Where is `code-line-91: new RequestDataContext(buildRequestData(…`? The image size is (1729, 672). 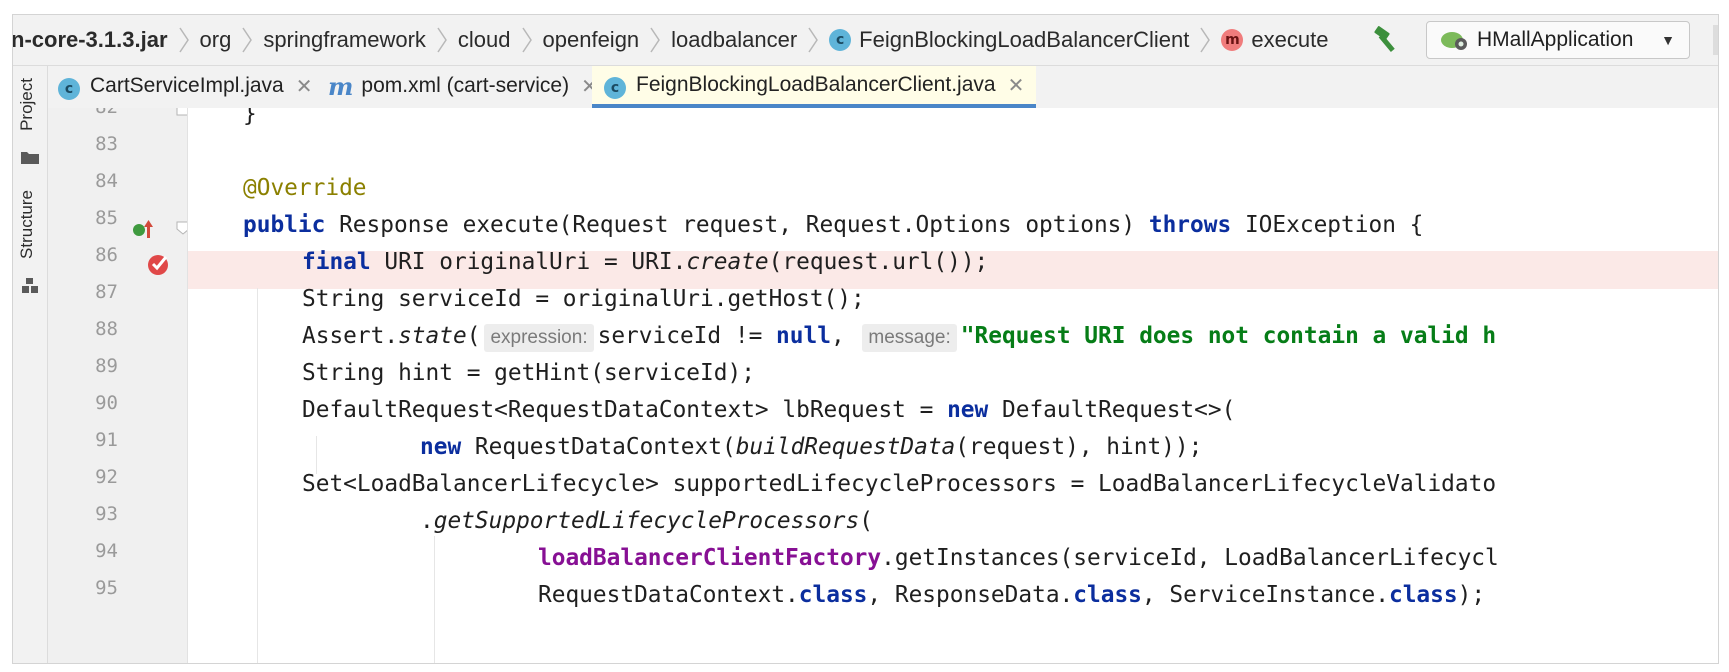
code-line-91: new RequestDataContext(buildRequestData(… is located at coordinates (811, 447).